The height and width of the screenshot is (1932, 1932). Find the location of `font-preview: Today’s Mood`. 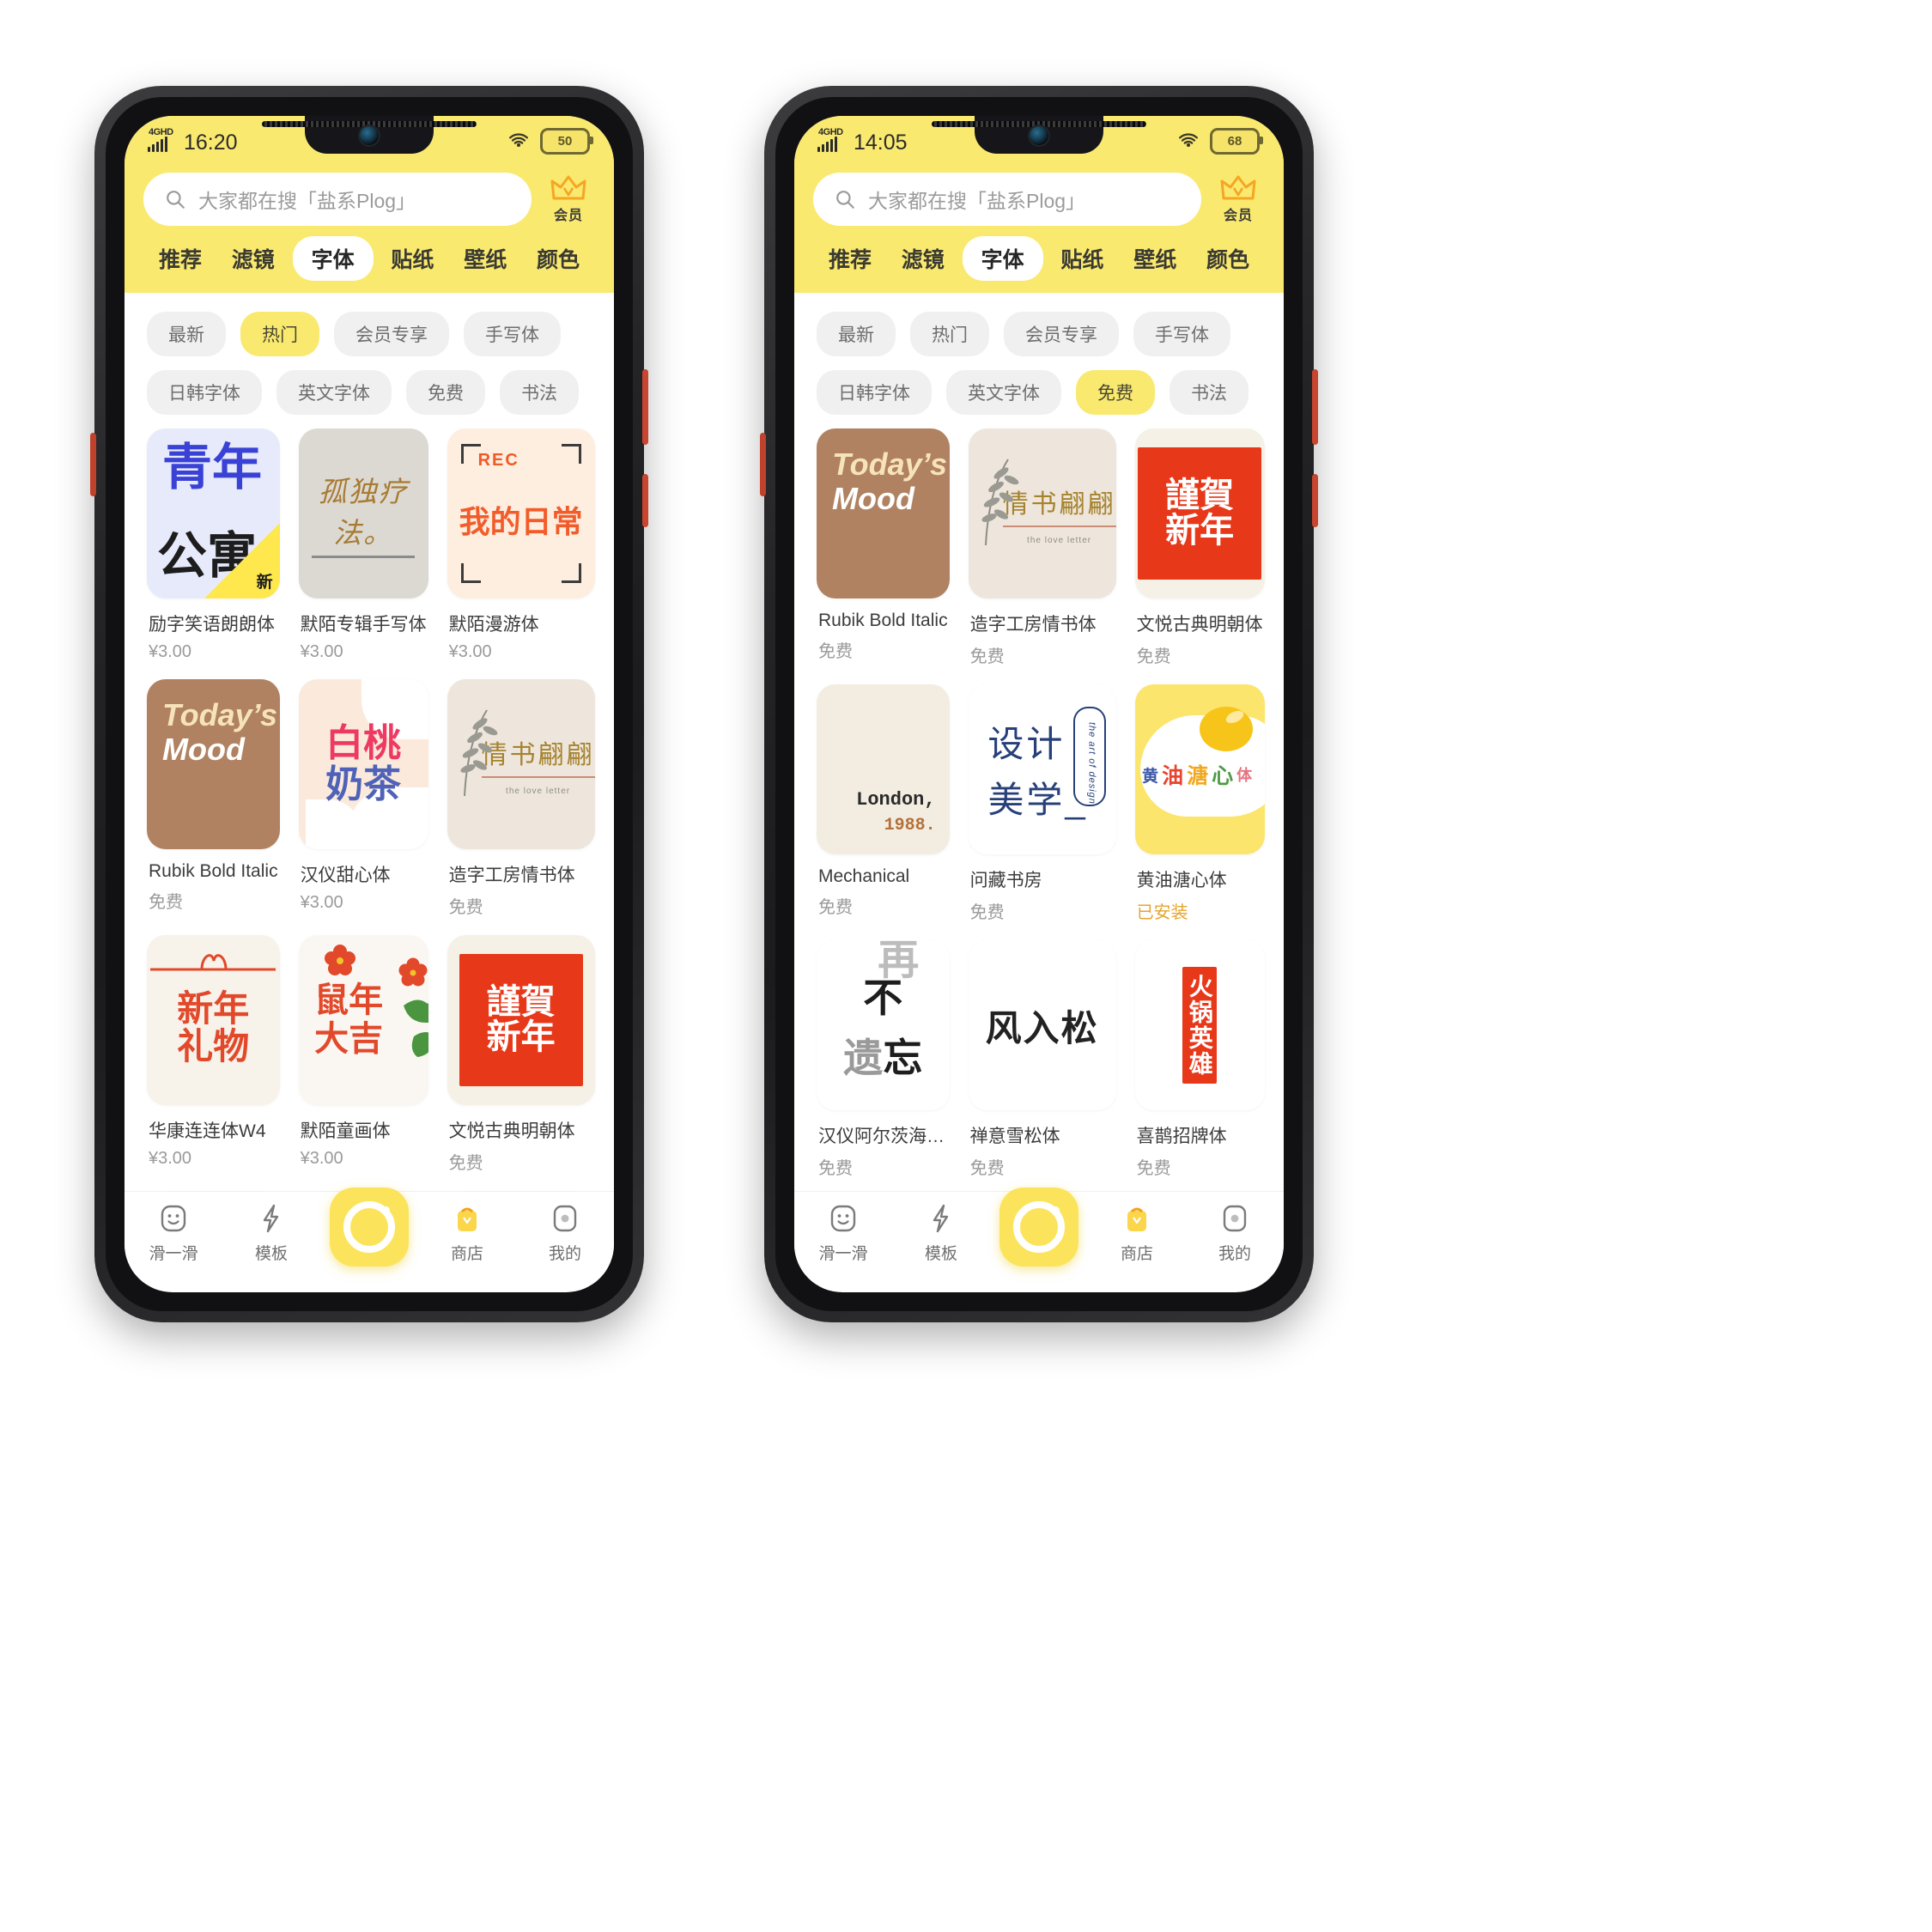

font-preview: Today’s Mood is located at coordinates (213, 764).